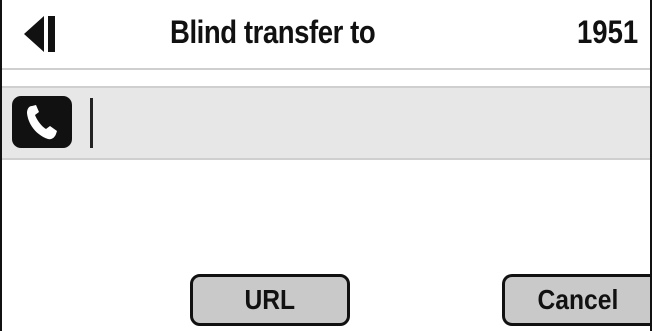 This screenshot has width=652, height=331. I want to click on cancel-softkey-label: Cancel, so click(577, 299).